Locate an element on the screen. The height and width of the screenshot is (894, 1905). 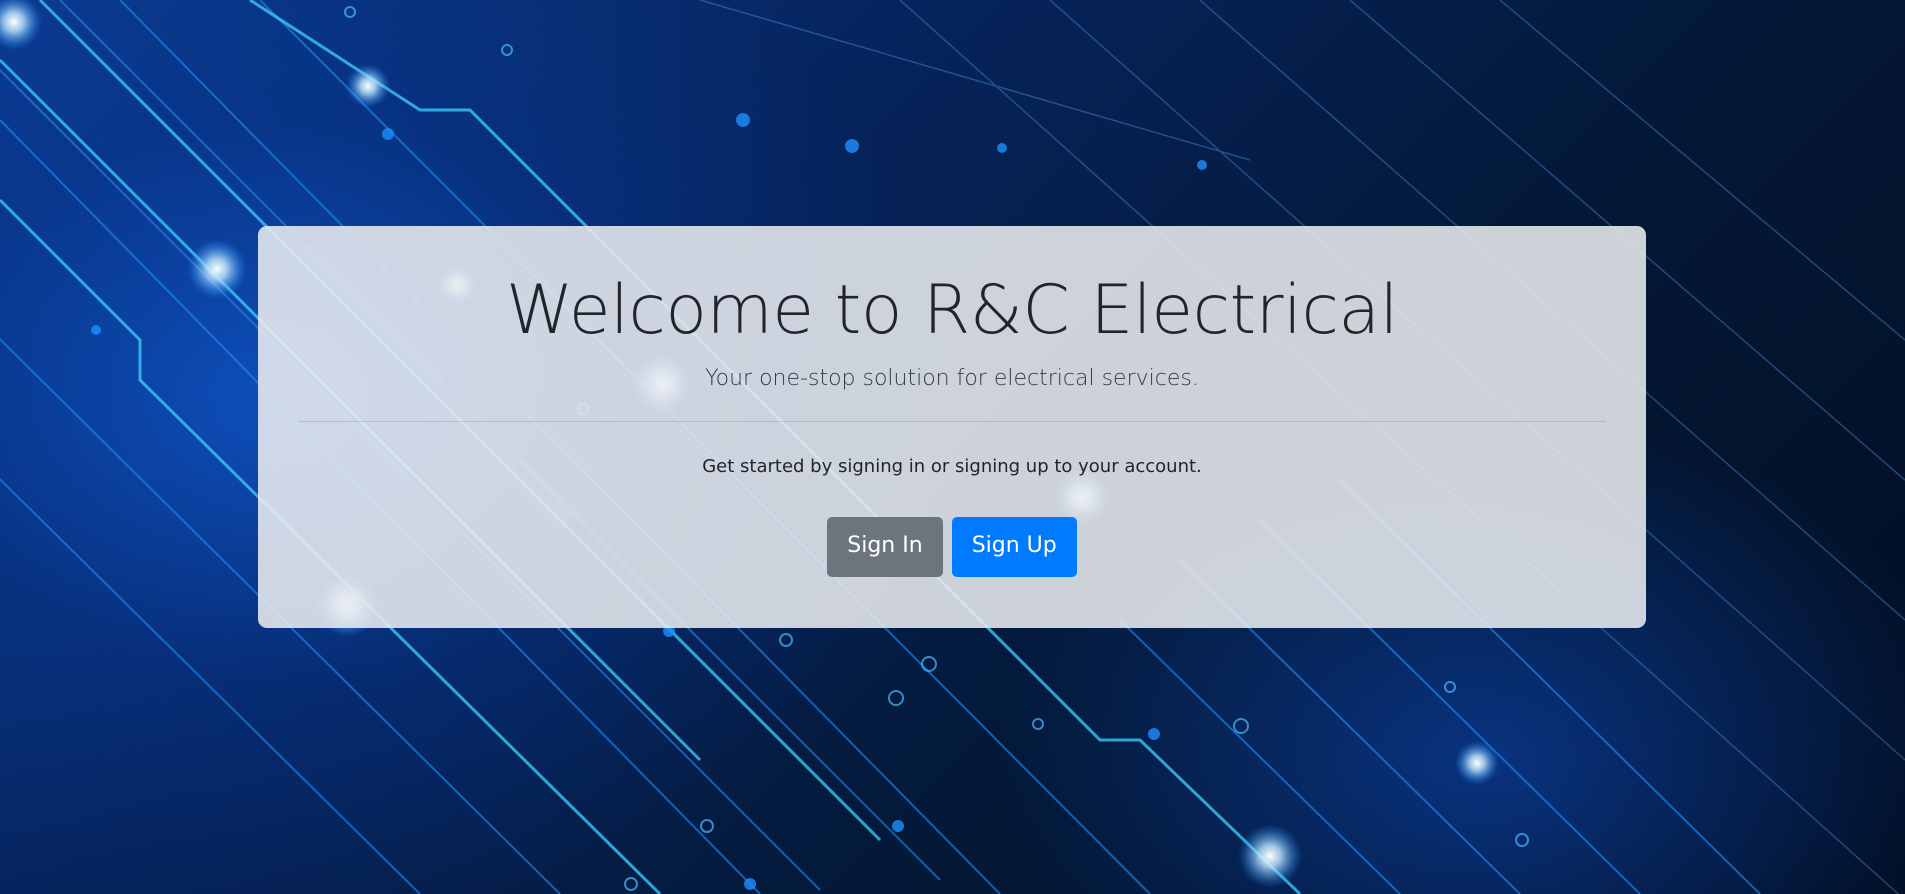
page-title: Welcome to R&C Electrical is located at coordinates (952, 310).